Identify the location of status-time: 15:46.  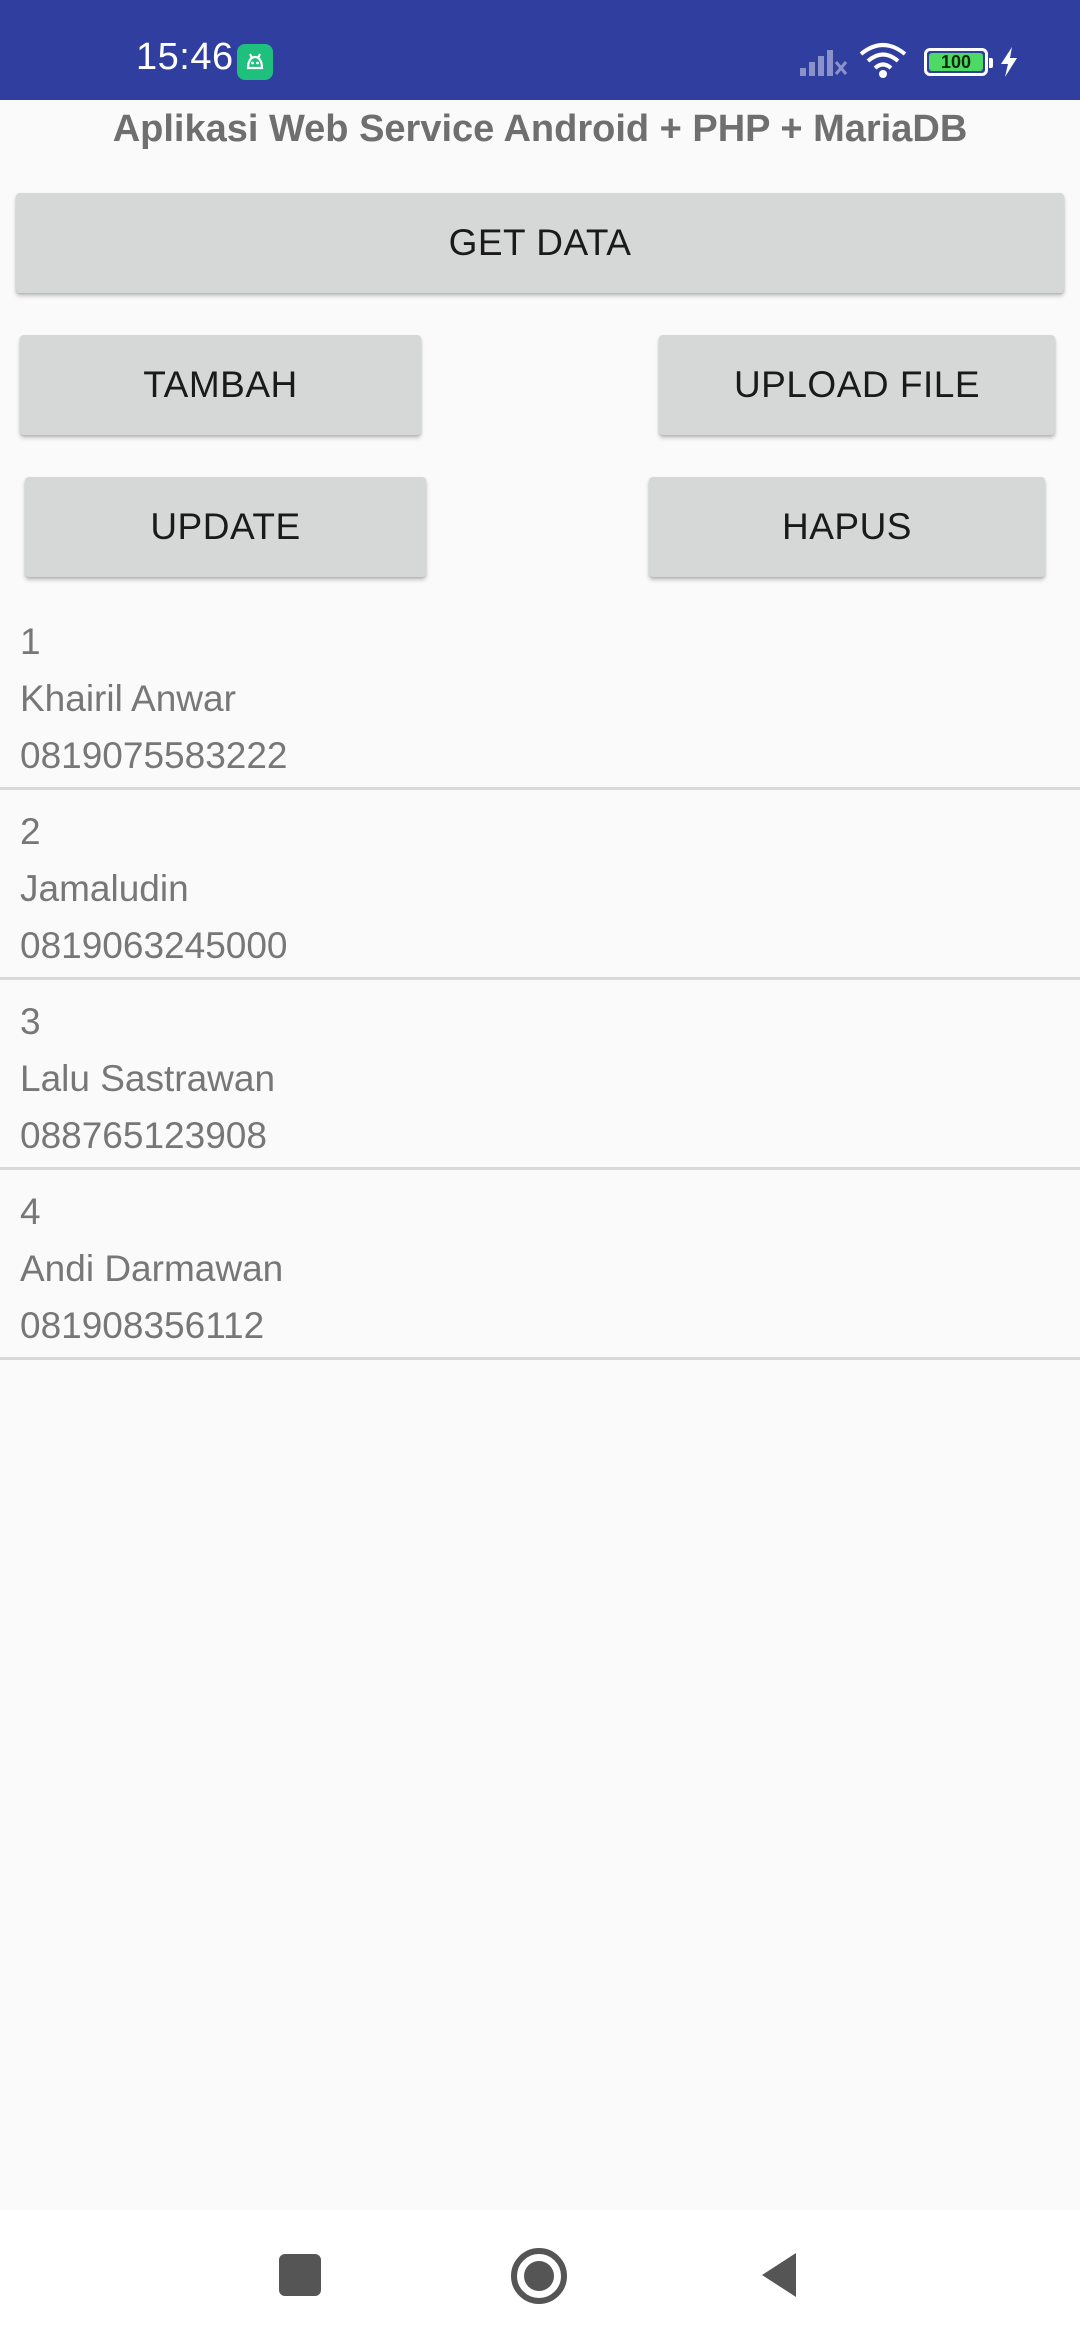
(185, 57).